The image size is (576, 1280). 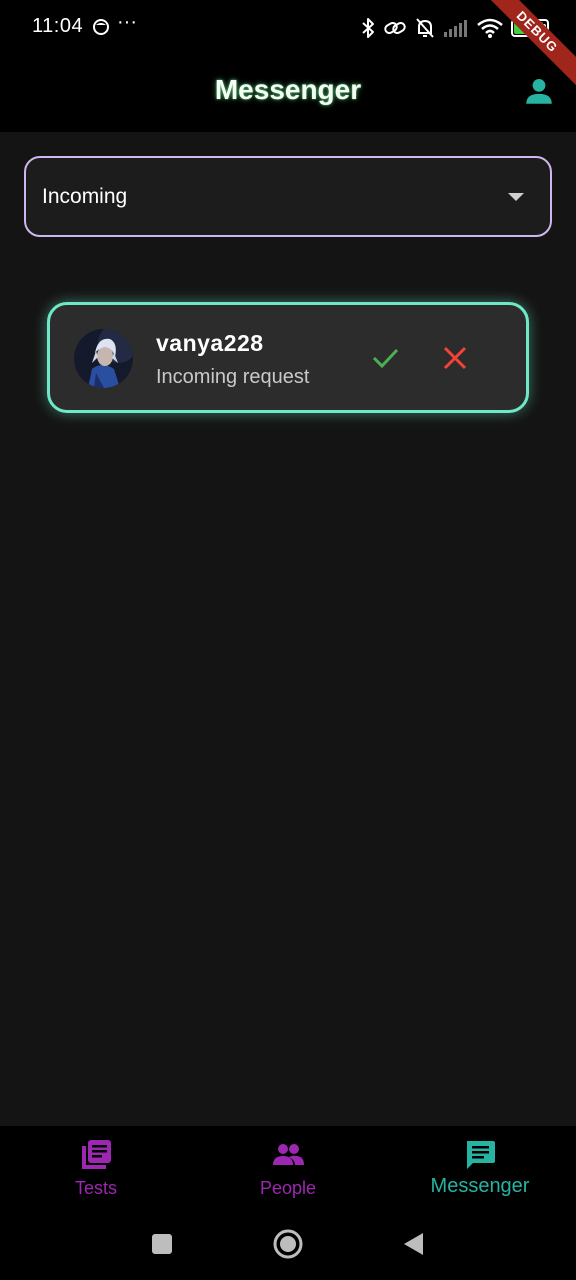 What do you see at coordinates (288, 1244) in the screenshot?
I see `home-button` at bounding box center [288, 1244].